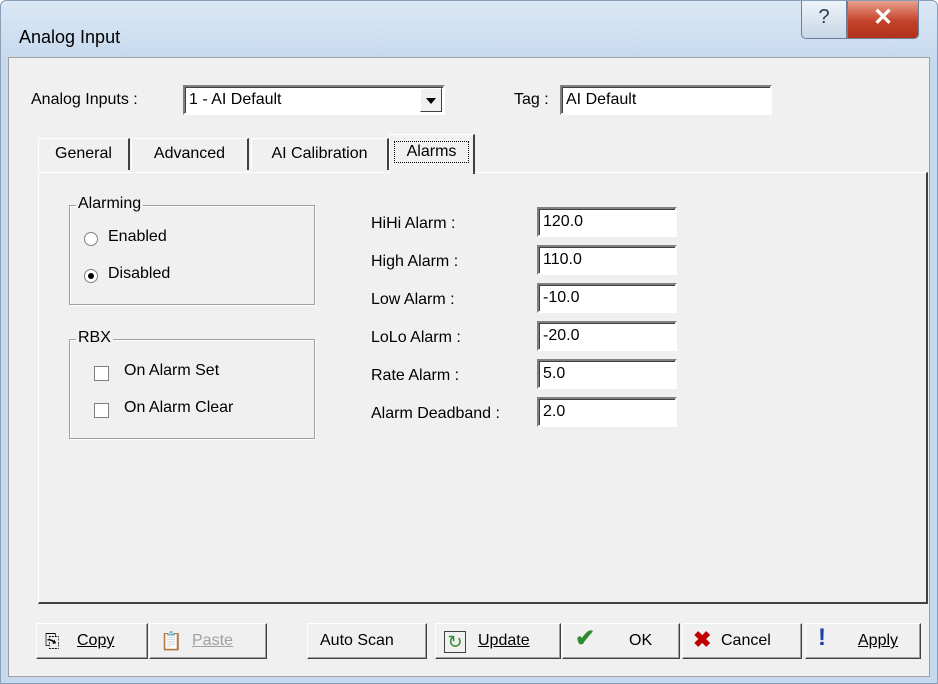 The height and width of the screenshot is (684, 938). I want to click on rate-alarm-label: Rate Alarm :, so click(415, 375).